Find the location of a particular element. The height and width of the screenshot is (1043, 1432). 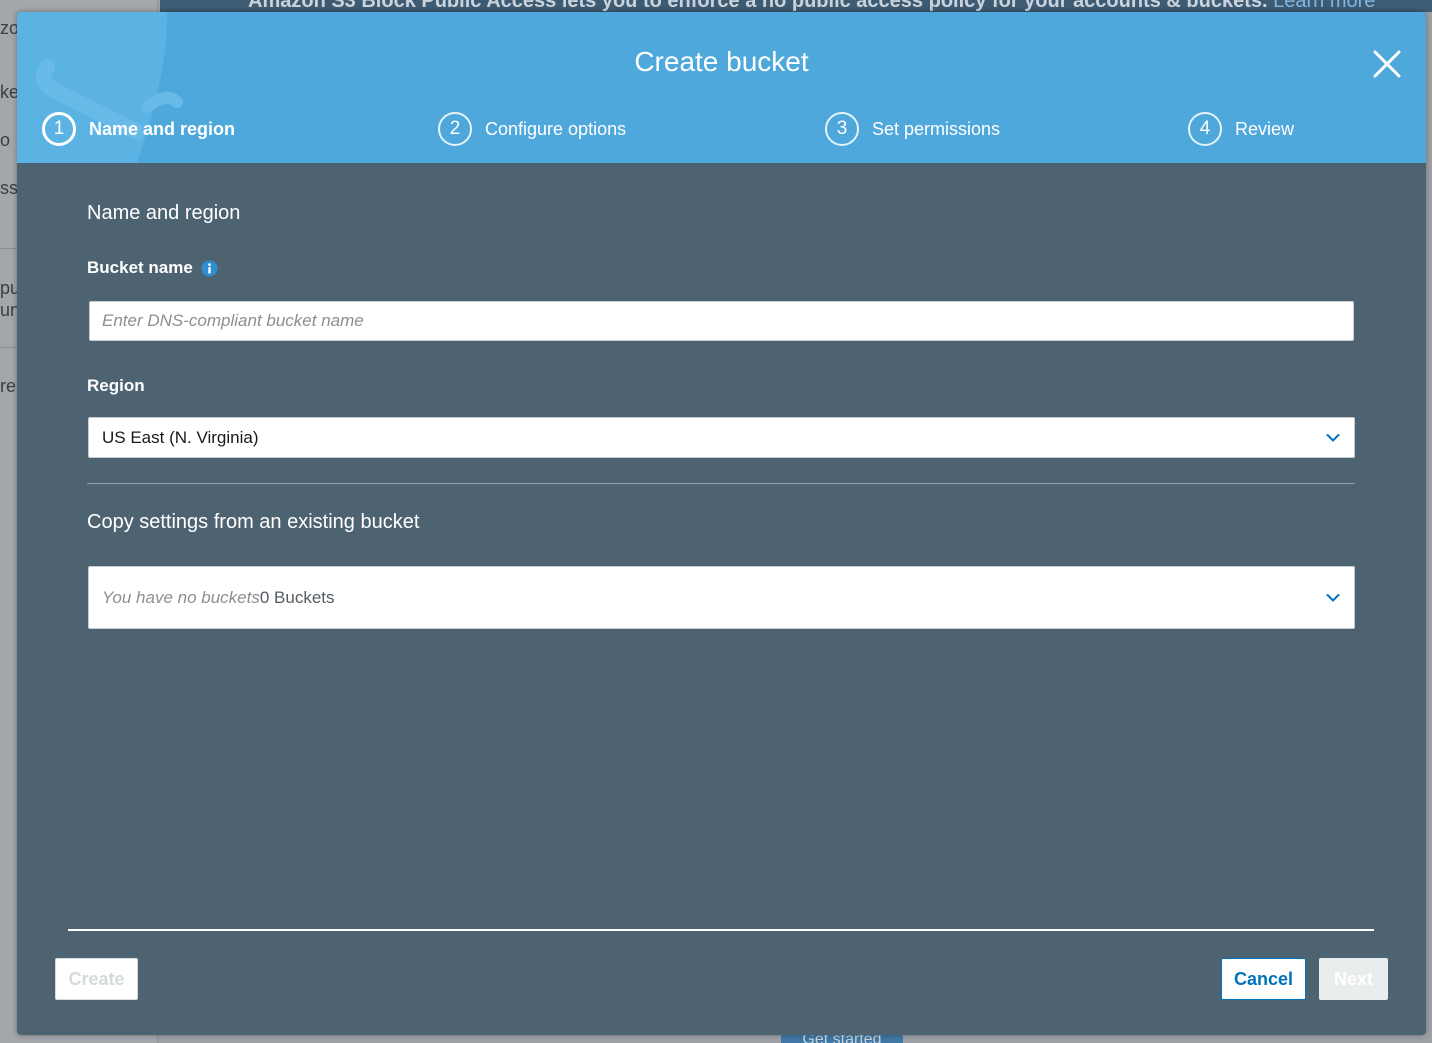

info-icon is located at coordinates (209, 268).